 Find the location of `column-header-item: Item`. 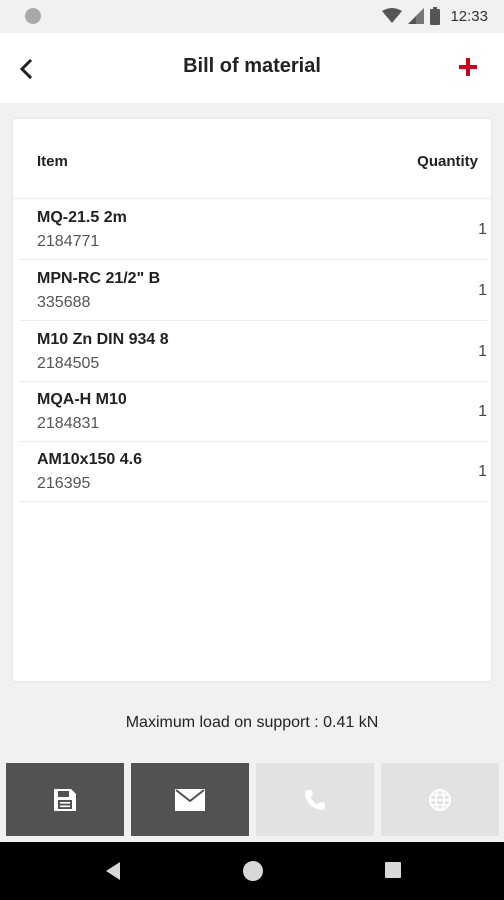

column-header-item: Item is located at coordinates (52, 161).